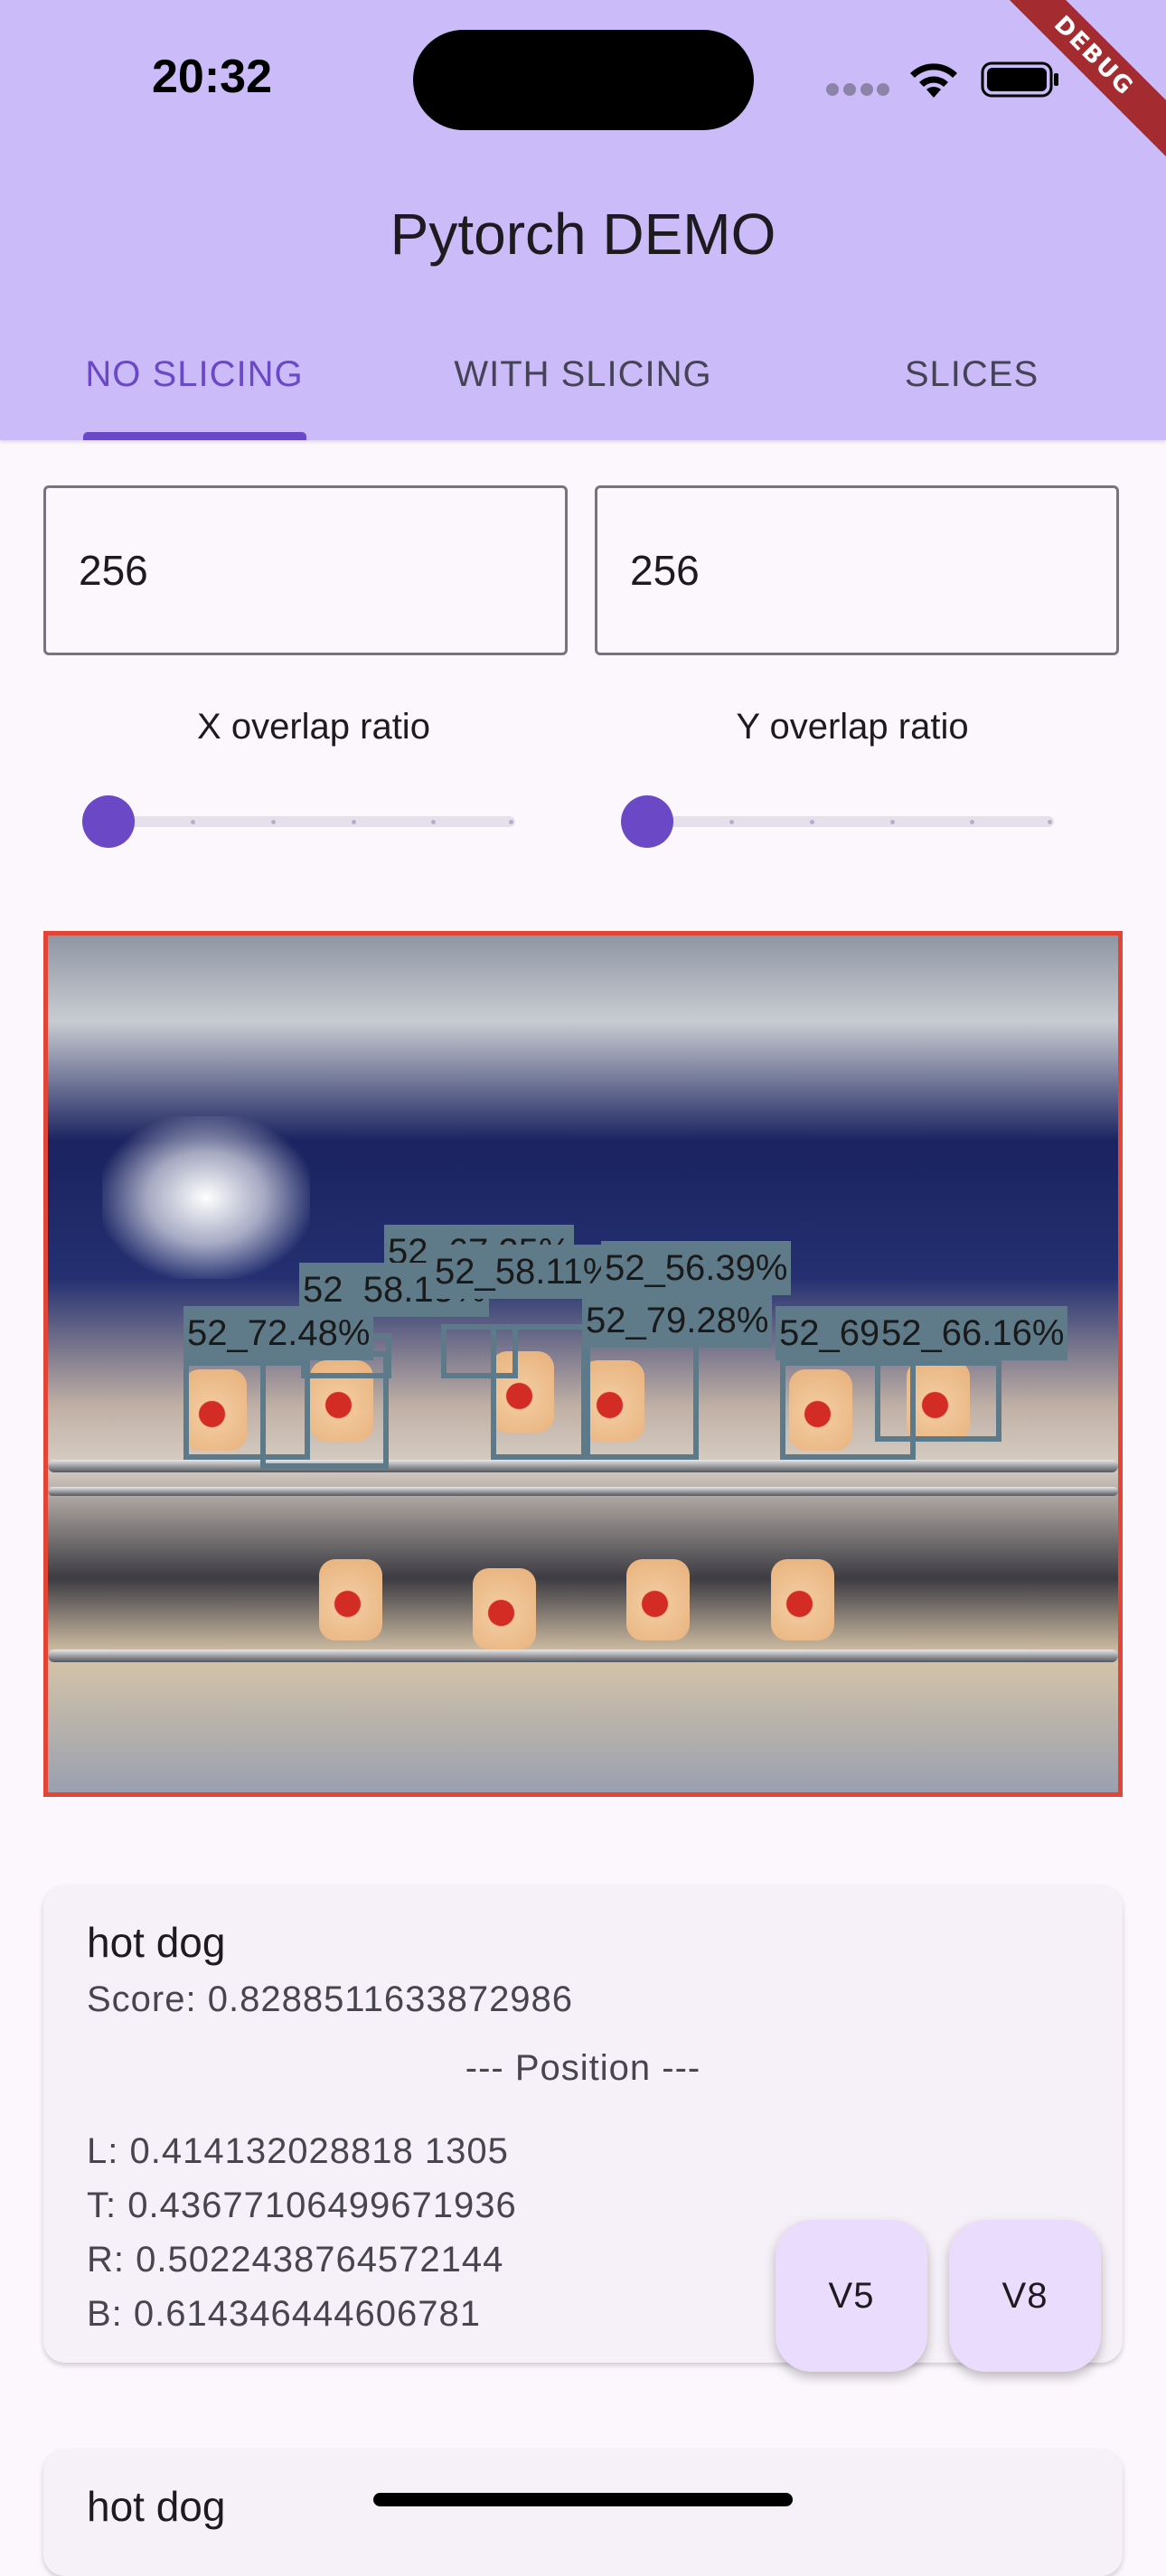  I want to click on page-title: Pytorch DEMO, so click(583, 234).